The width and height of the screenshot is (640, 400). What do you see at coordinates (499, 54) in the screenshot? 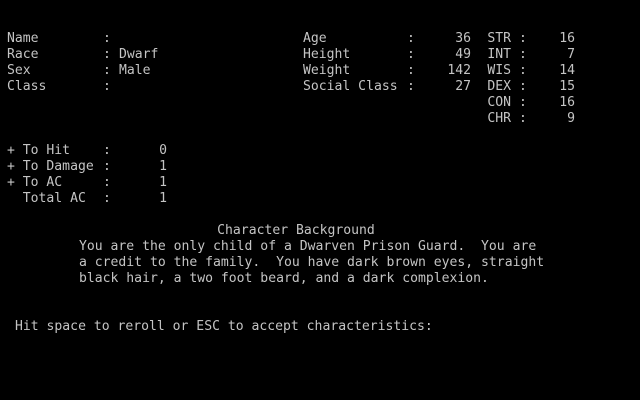
I see `attr-int-label: INT` at bounding box center [499, 54].